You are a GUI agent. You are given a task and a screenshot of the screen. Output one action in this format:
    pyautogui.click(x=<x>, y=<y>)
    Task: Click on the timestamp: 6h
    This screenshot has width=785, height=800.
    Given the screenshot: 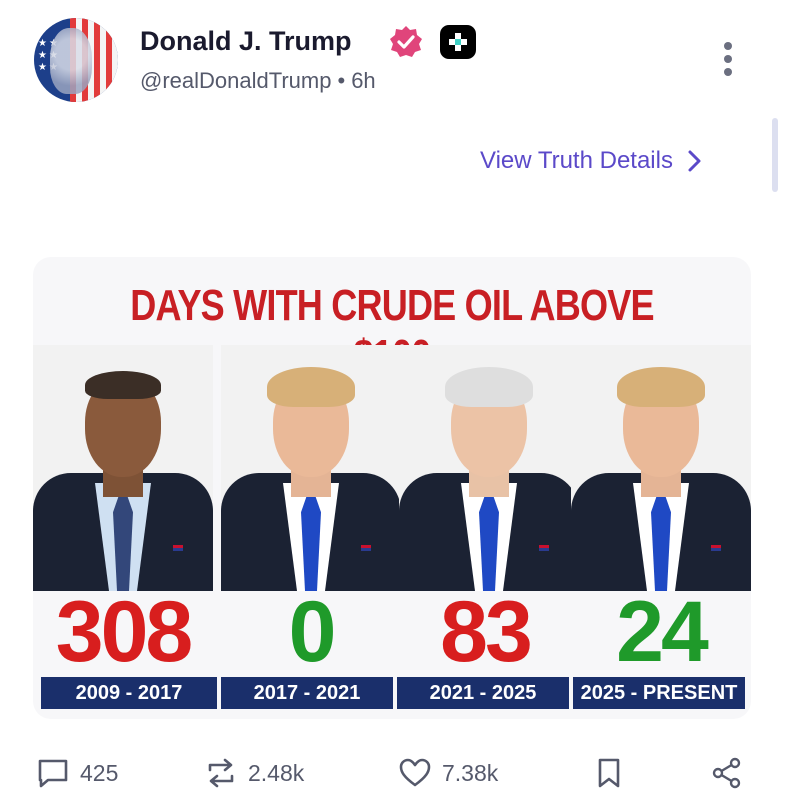 What is the action you would take?
    pyautogui.click(x=363, y=80)
    